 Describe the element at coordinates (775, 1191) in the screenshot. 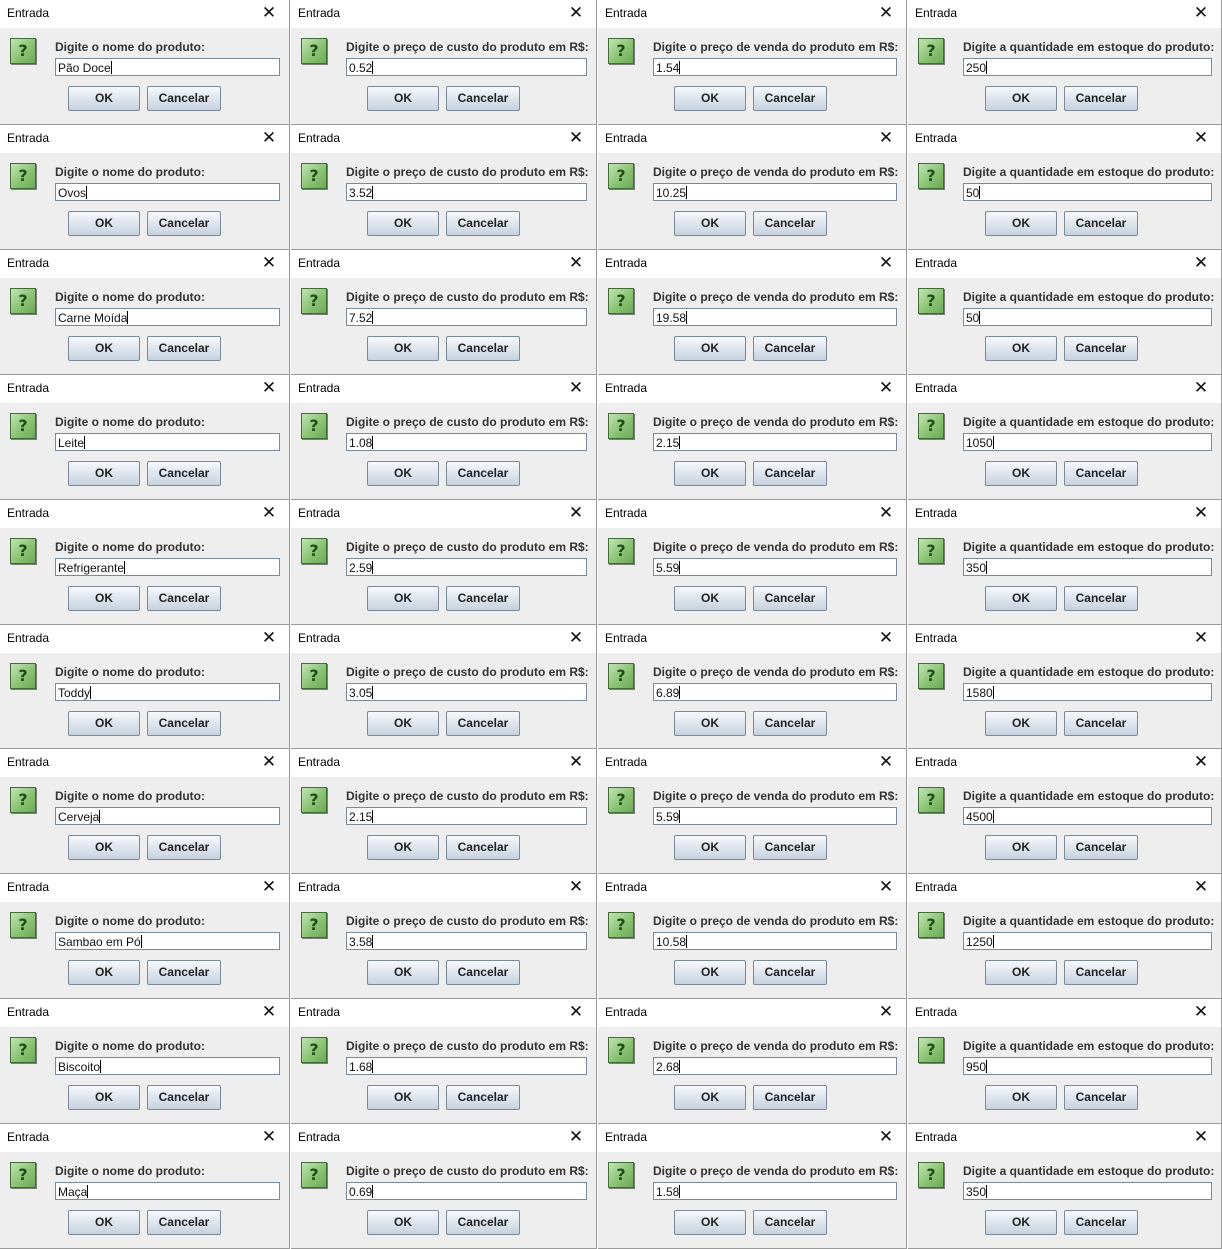

I see `text-input-field: 1.58` at that location.